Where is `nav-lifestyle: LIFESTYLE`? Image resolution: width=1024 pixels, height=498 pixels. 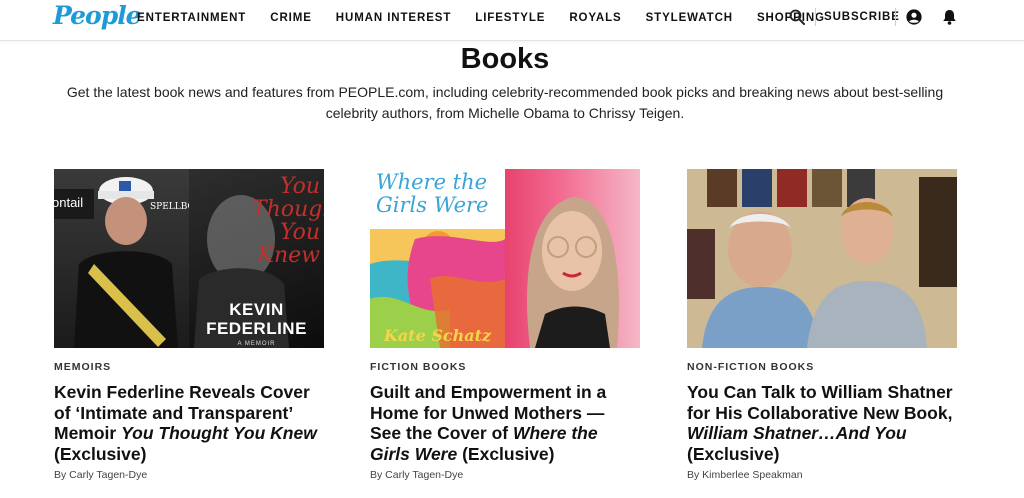
nav-lifestyle: LIFESTYLE is located at coordinates (510, 18).